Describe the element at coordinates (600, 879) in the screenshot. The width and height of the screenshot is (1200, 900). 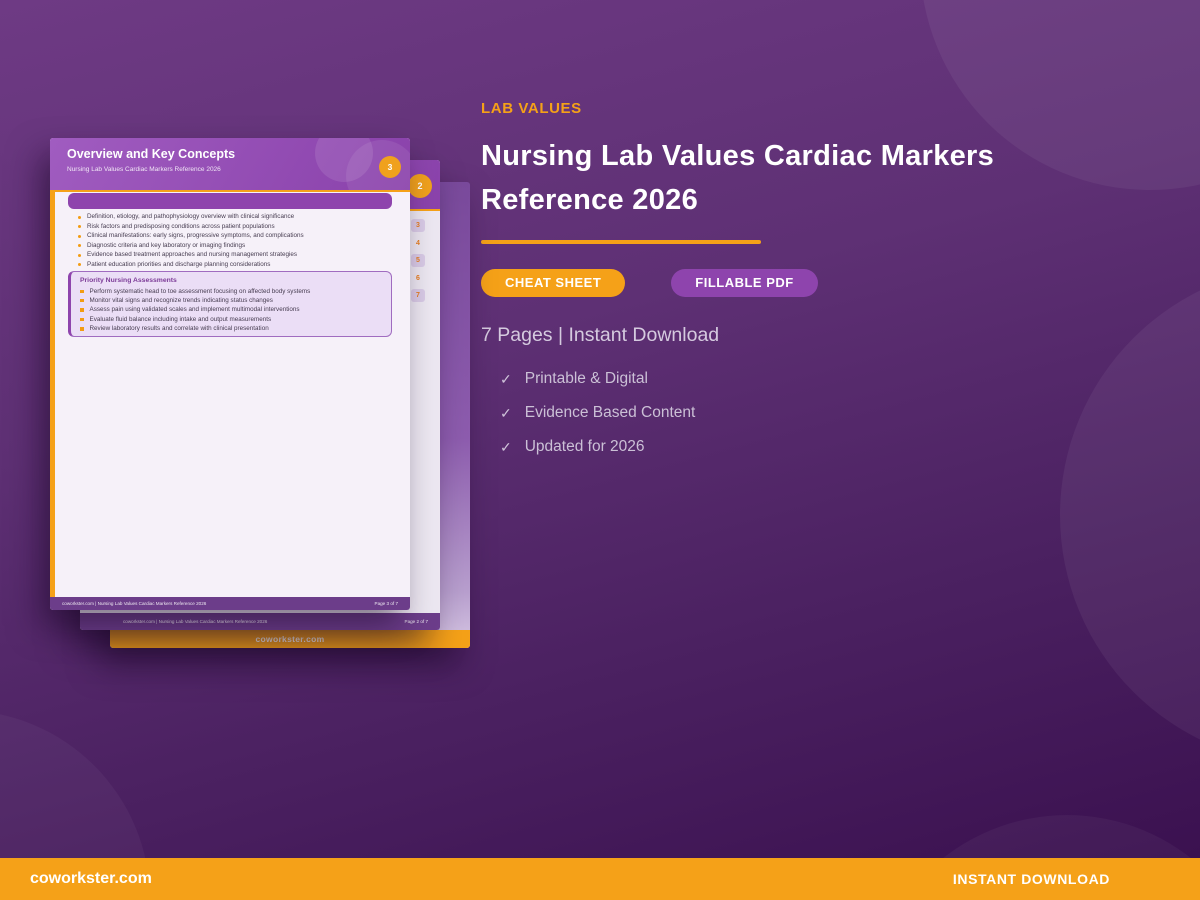
I see `bottom-bar: coworkster.com INSTANT DOWNLOAD` at that location.